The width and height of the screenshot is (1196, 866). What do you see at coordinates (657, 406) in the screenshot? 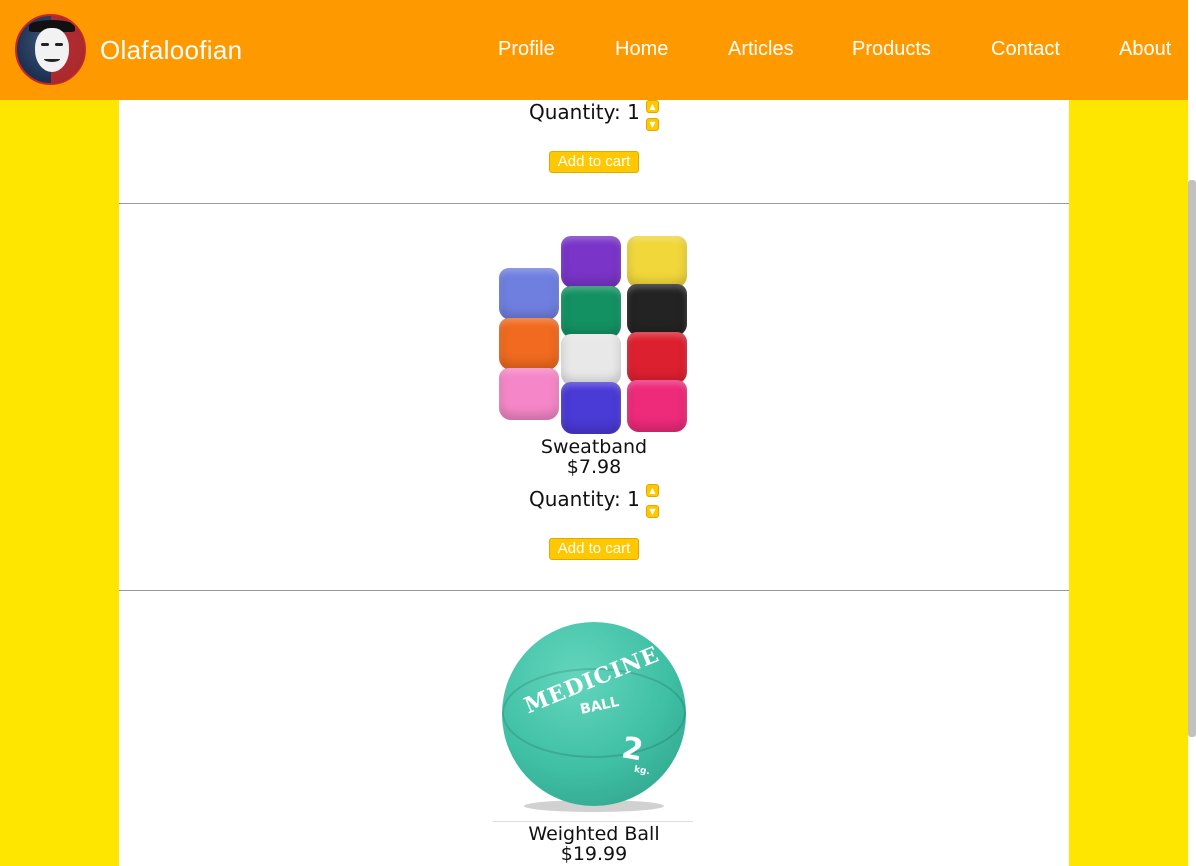
I see `sweatband-magenta` at bounding box center [657, 406].